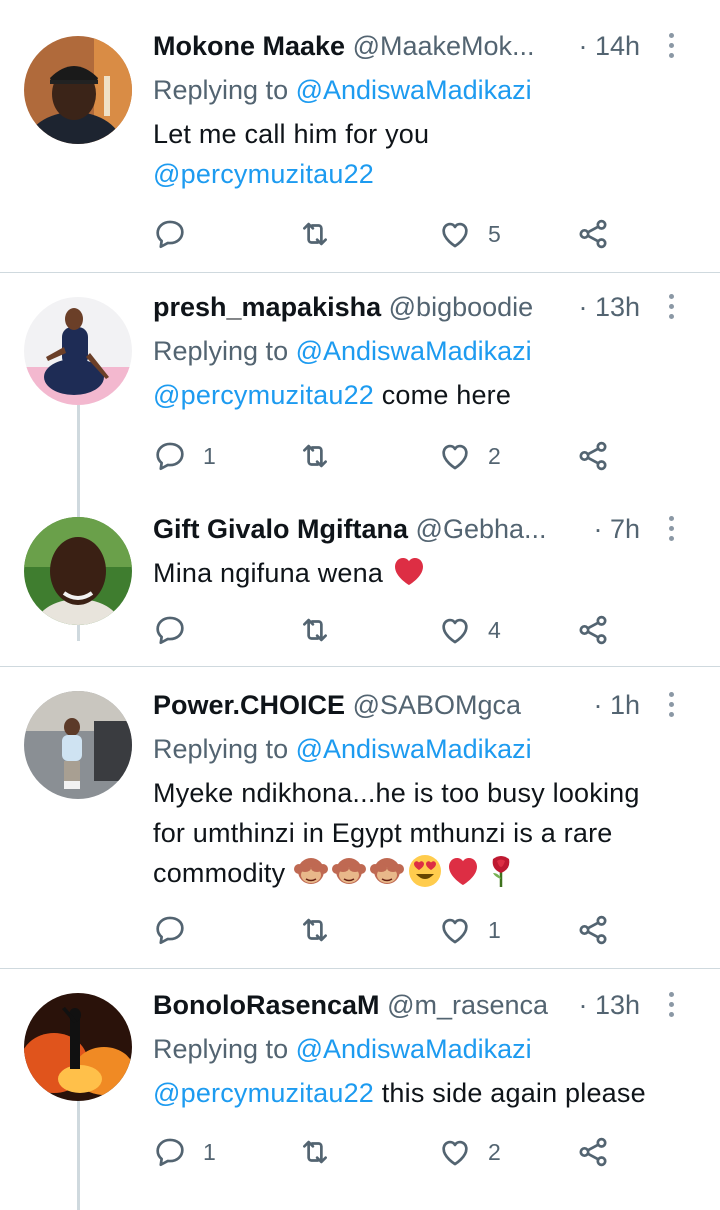 This screenshot has height=1210, width=720. What do you see at coordinates (469, 630) in the screenshot?
I see `like-button: 4` at bounding box center [469, 630].